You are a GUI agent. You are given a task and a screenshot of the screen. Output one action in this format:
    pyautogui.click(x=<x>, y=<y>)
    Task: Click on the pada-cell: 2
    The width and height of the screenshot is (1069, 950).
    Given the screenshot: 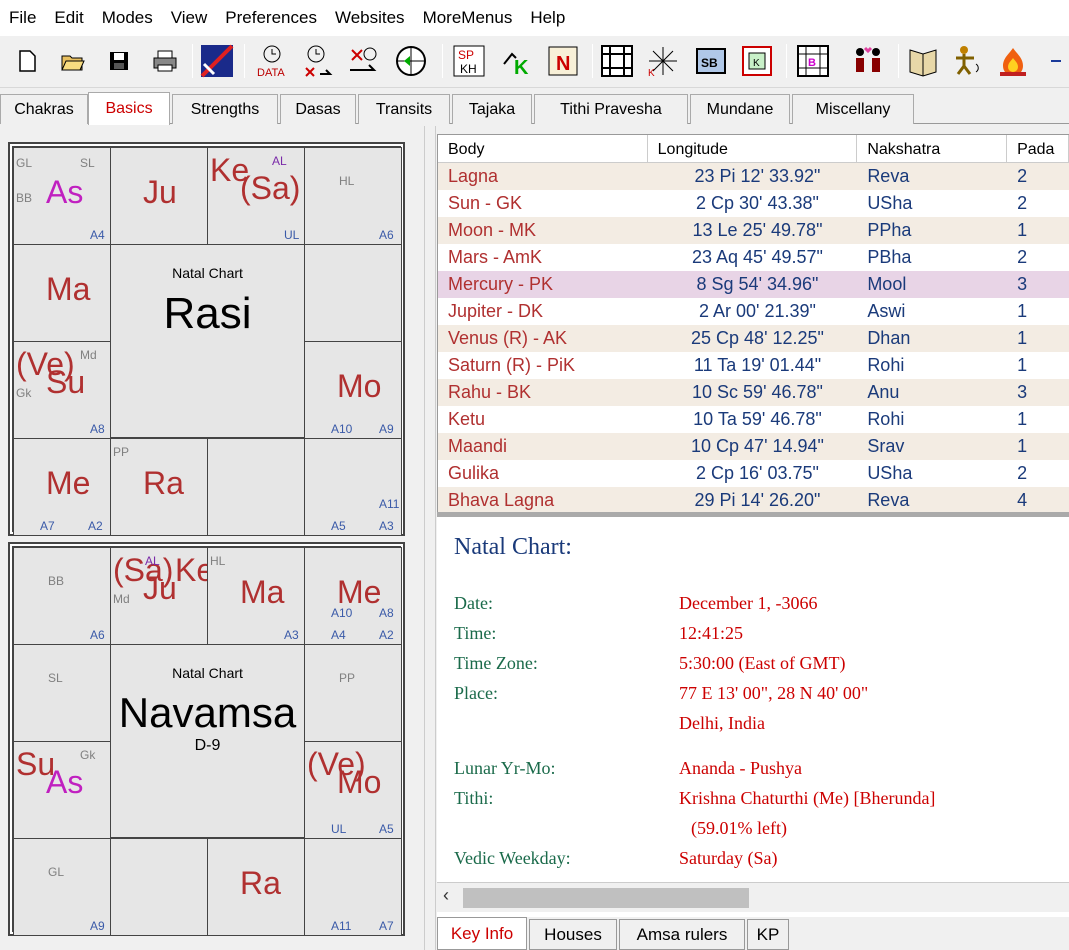 What is the action you would take?
    pyautogui.click(x=1022, y=203)
    